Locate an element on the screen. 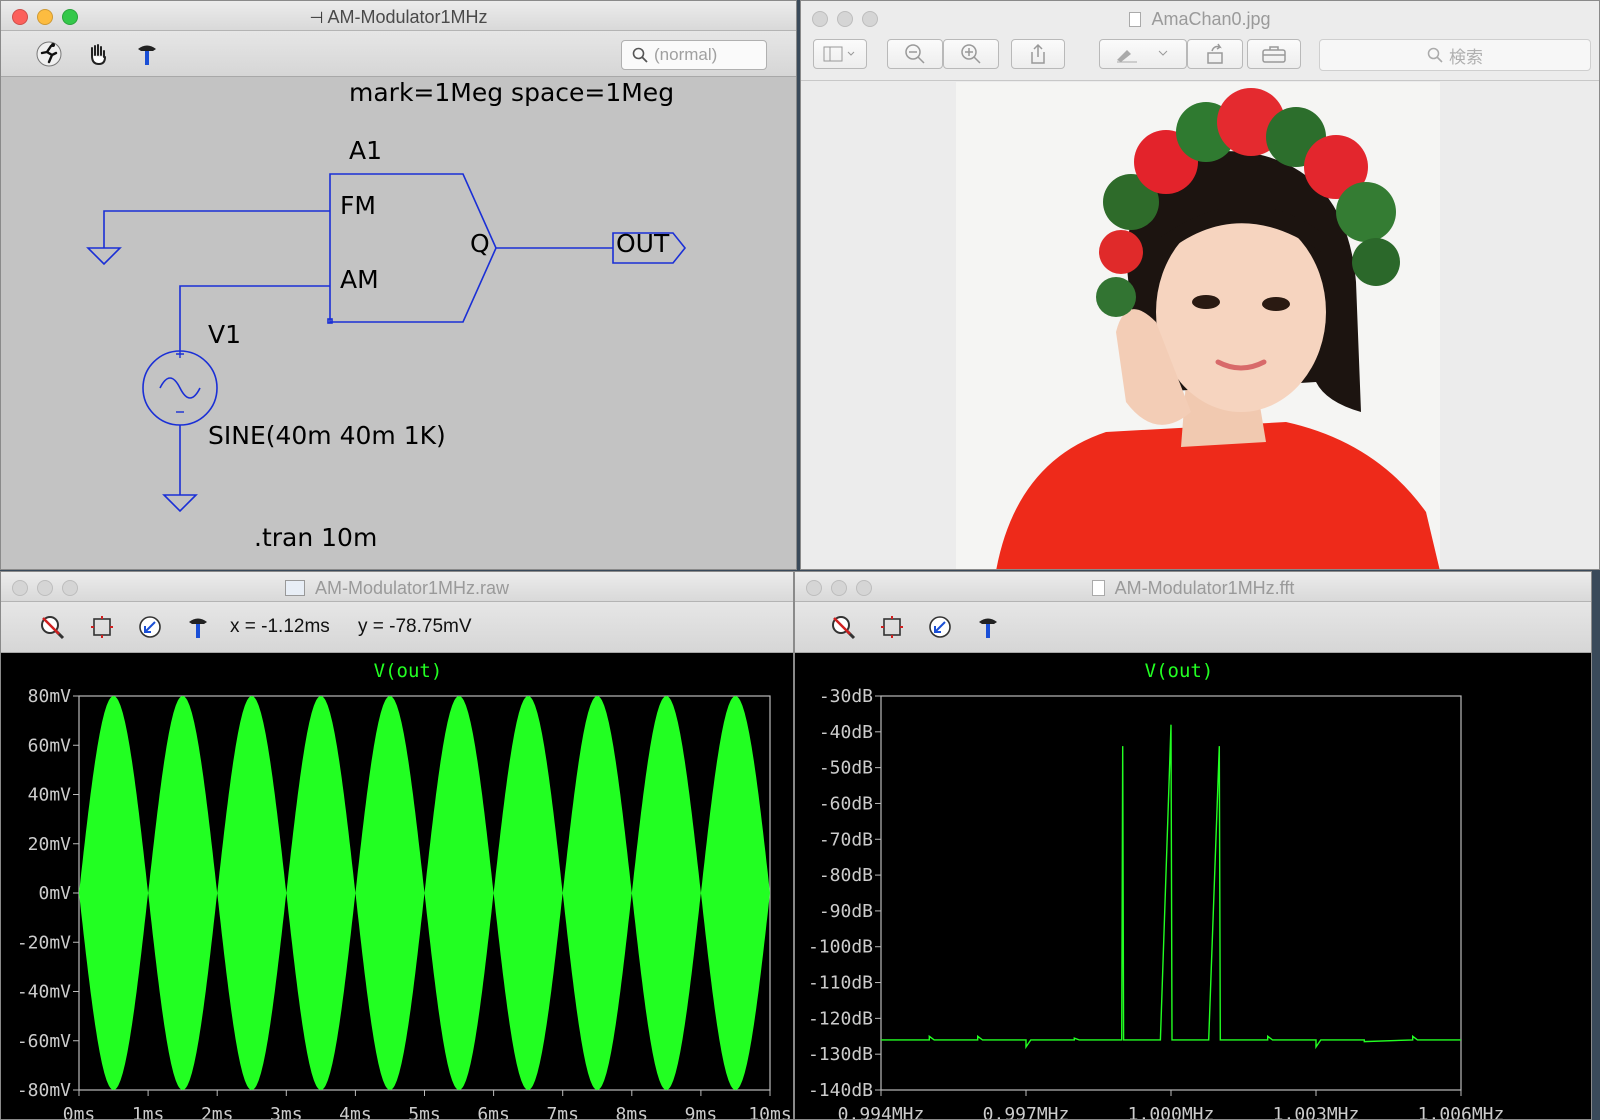  y-tick-label: -40mV is located at coordinates (44, 992).